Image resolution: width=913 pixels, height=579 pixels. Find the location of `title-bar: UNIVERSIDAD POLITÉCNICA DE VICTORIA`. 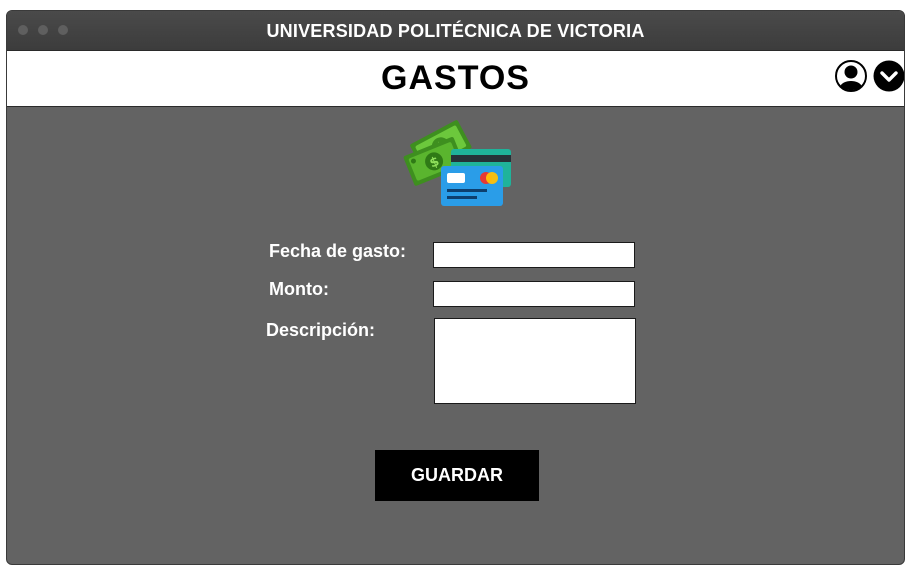

title-bar: UNIVERSIDAD POLITÉCNICA DE VICTORIA is located at coordinates (455, 30).